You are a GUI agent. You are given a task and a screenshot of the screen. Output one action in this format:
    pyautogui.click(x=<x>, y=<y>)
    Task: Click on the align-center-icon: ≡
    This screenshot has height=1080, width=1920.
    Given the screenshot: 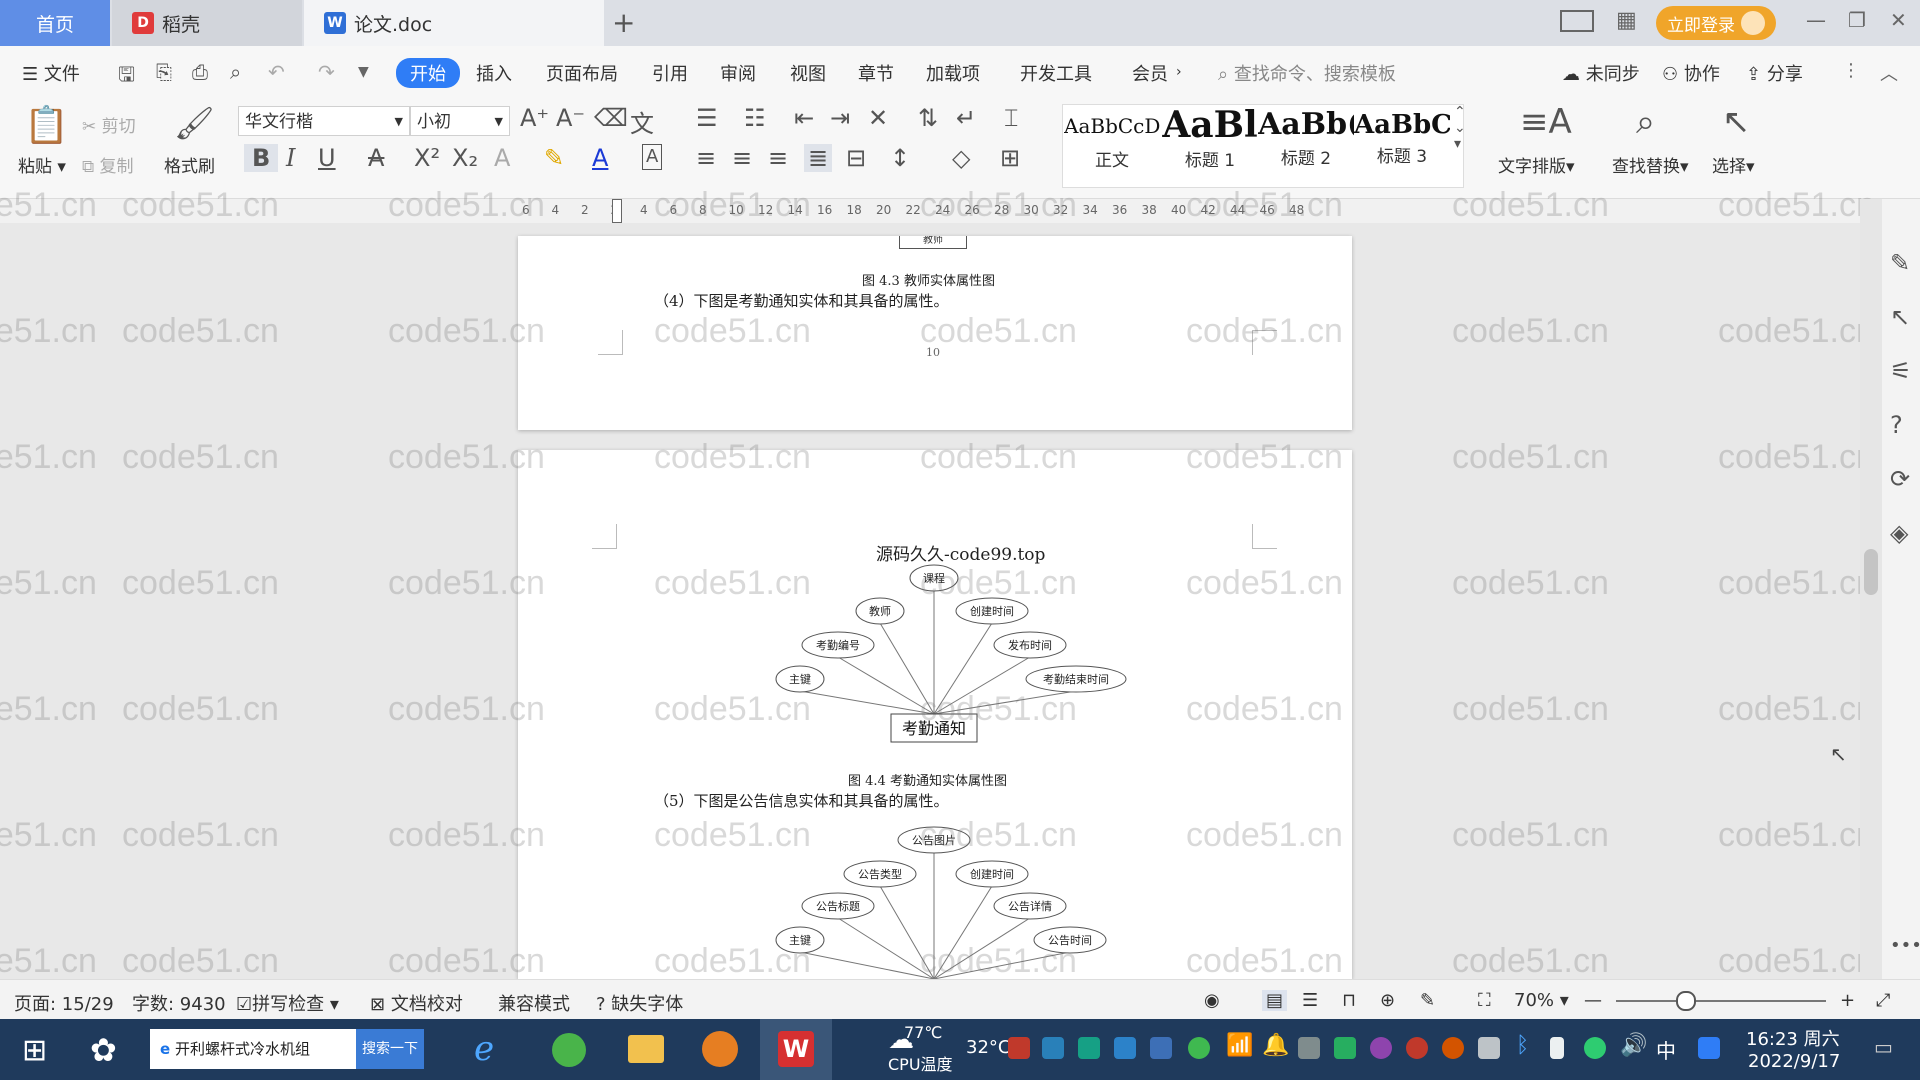 What is the action you would take?
    pyautogui.click(x=742, y=158)
    